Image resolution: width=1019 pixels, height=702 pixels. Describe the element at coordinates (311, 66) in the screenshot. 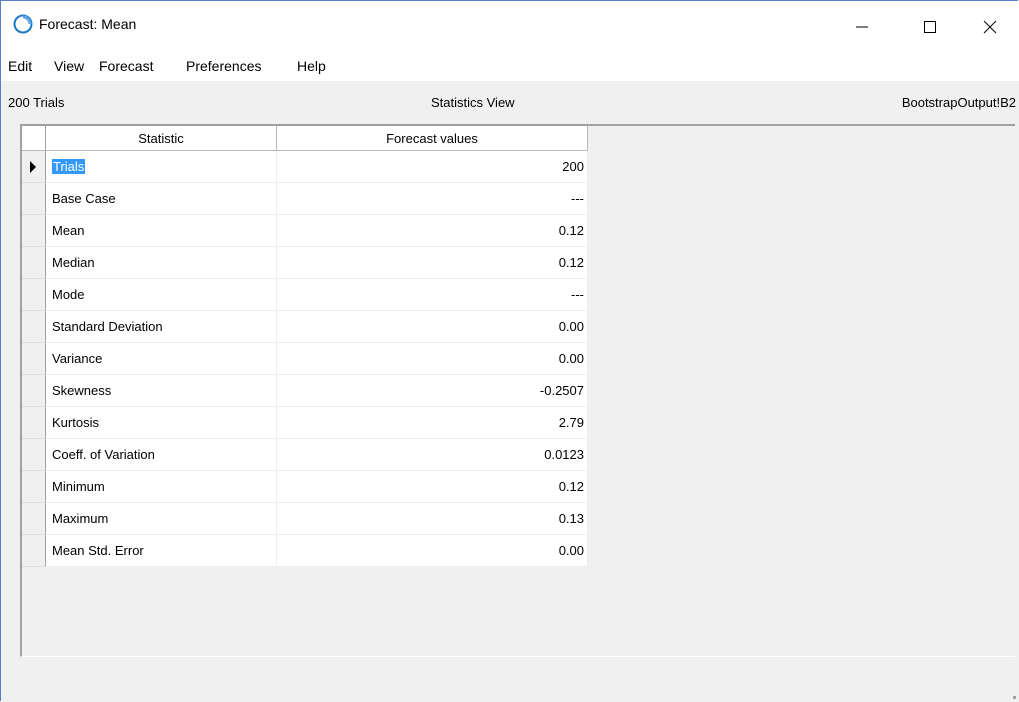

I see `menu-help: Help` at that location.